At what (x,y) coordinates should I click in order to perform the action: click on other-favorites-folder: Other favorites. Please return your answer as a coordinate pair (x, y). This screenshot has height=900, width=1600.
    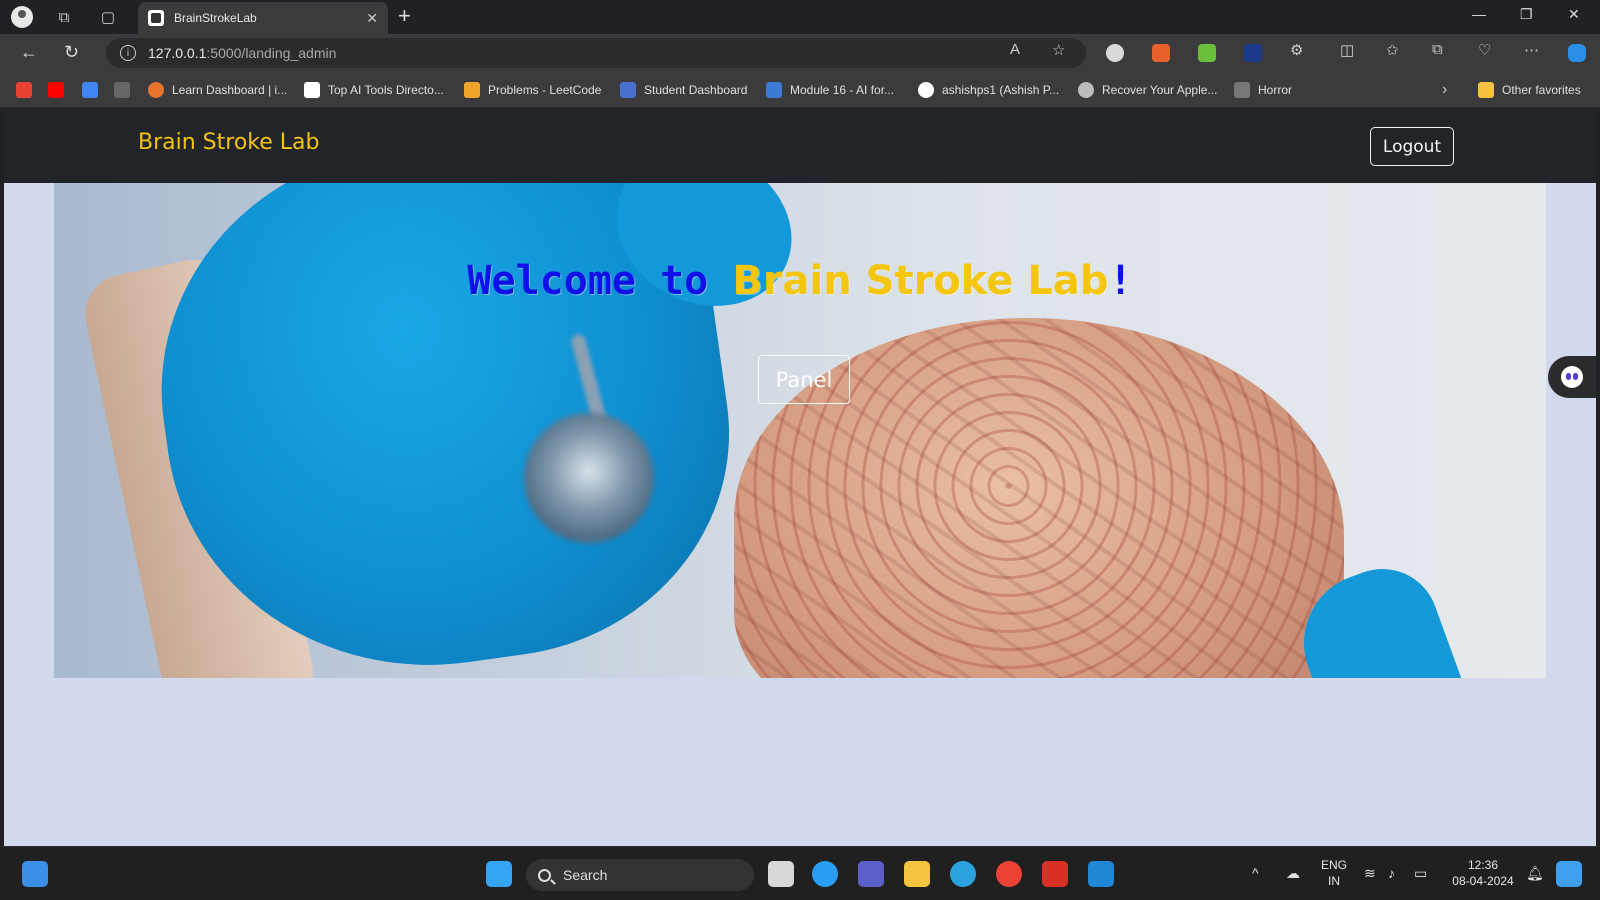
    Looking at the image, I should click on (1529, 90).